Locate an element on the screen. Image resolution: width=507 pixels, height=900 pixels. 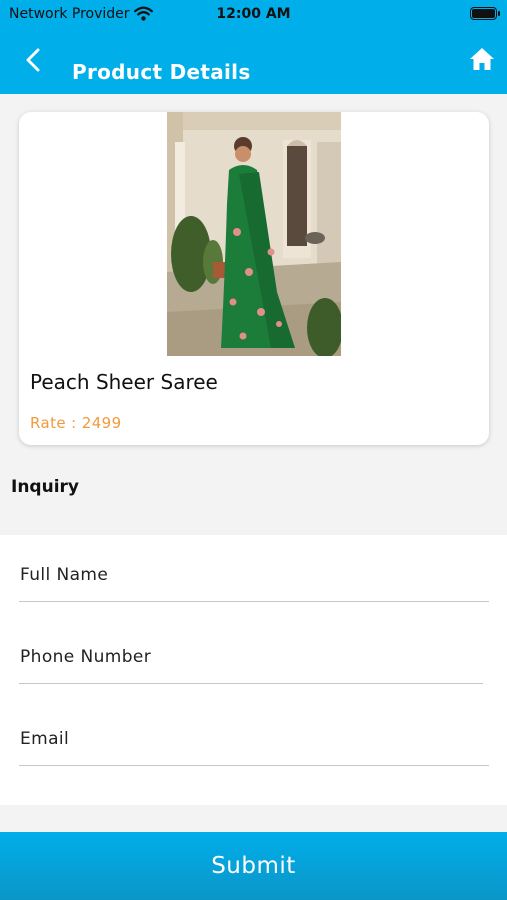
email-input is located at coordinates (254, 747).